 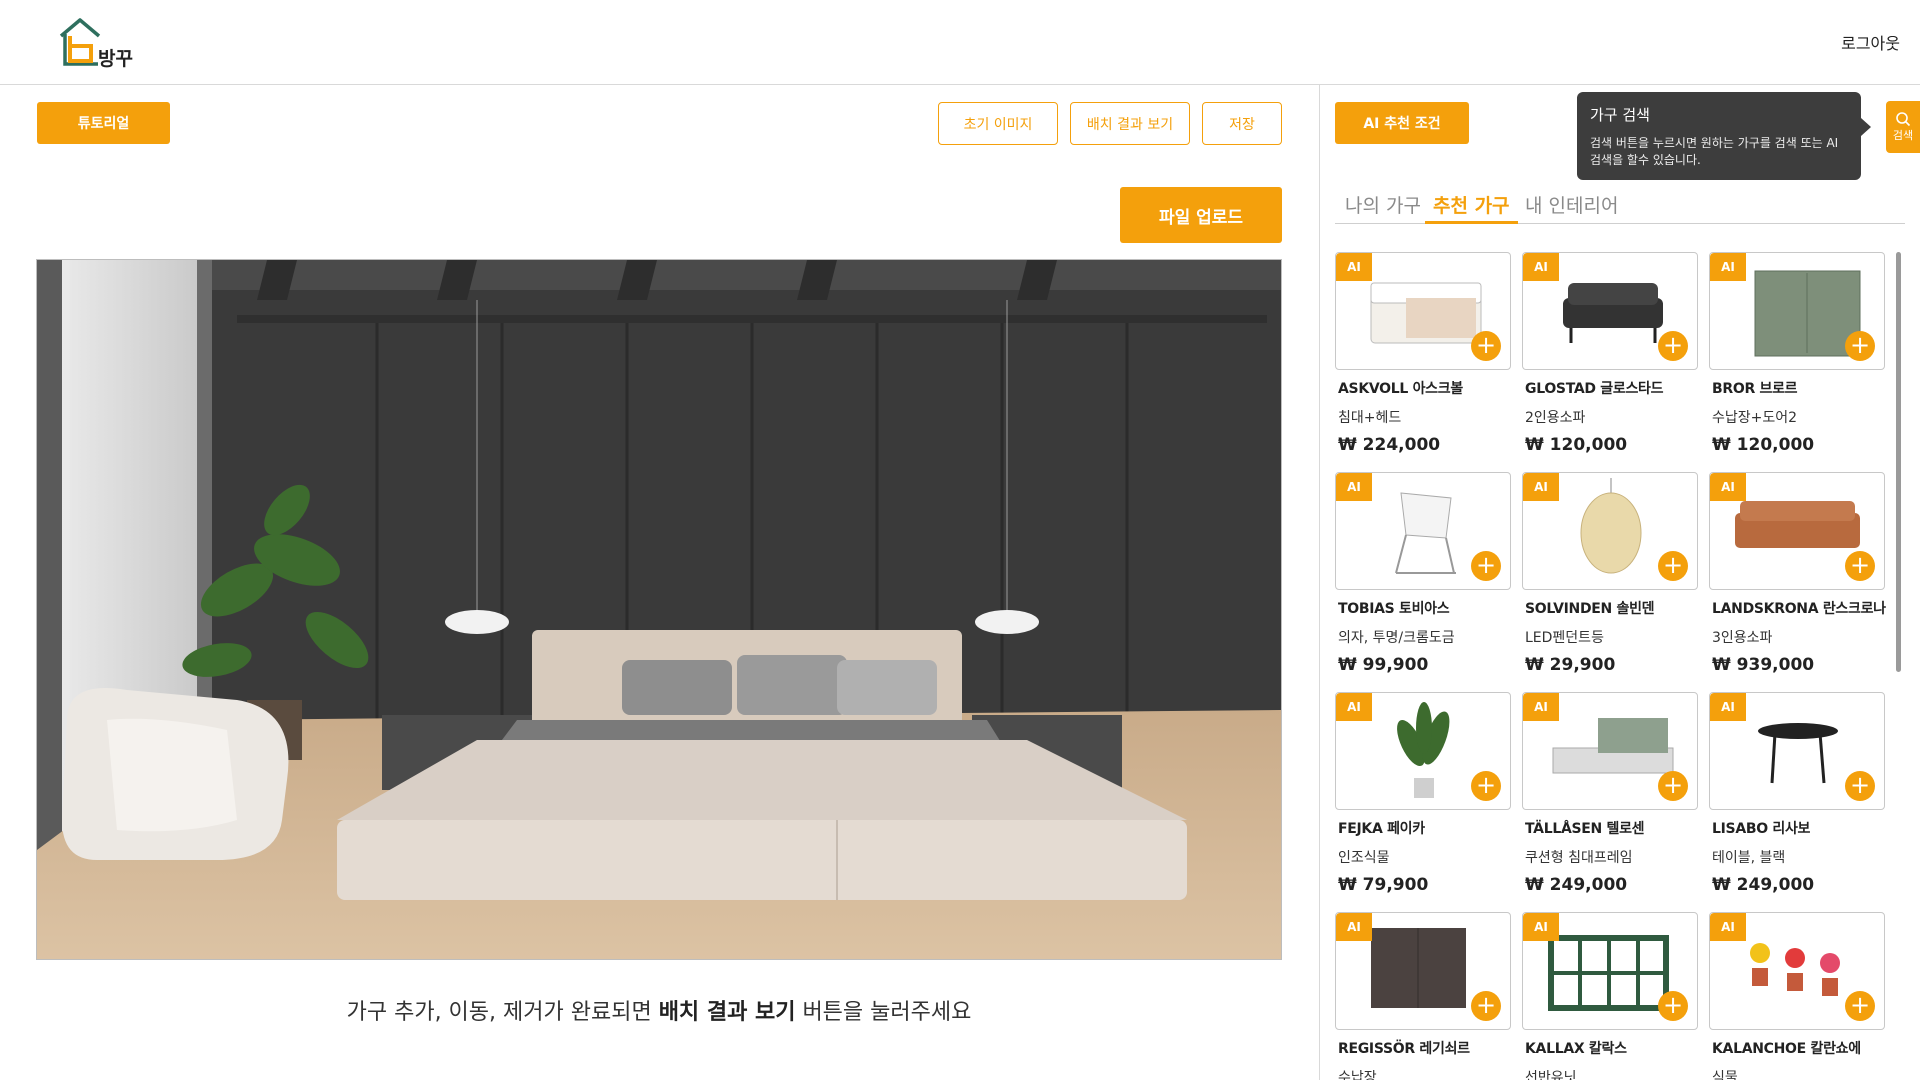 I want to click on product-description: 수납장+도어2, so click(x=1755, y=418).